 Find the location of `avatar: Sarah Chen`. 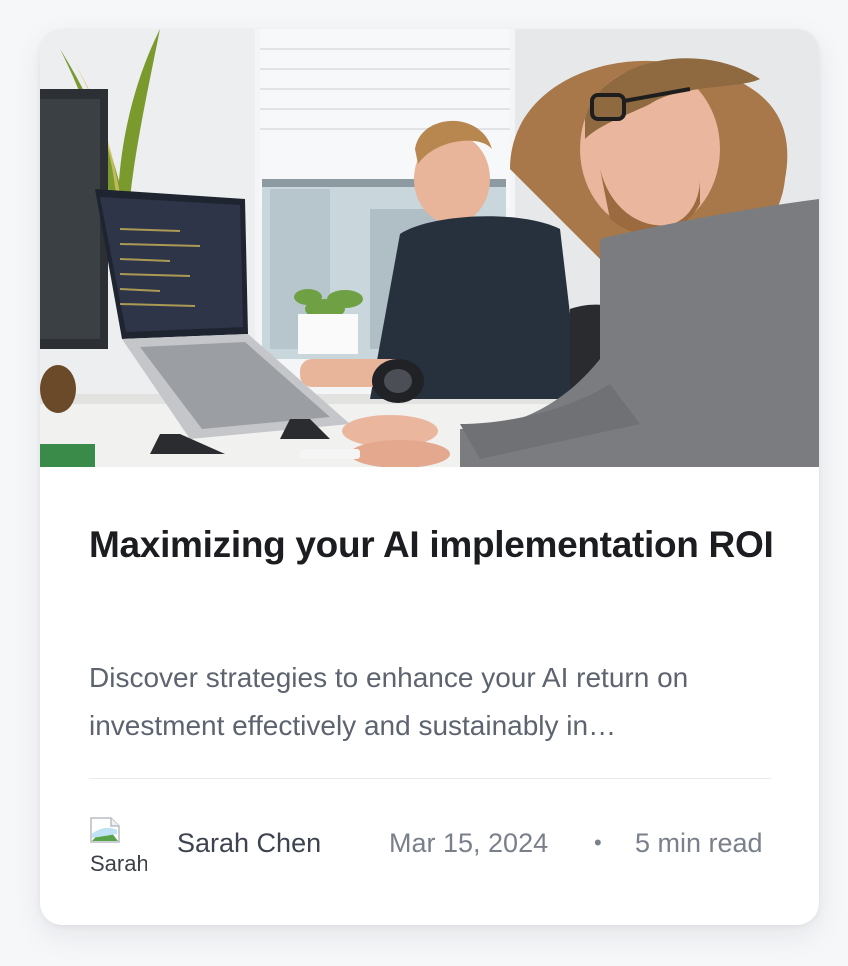

avatar: Sarah Chen is located at coordinates (118, 843).